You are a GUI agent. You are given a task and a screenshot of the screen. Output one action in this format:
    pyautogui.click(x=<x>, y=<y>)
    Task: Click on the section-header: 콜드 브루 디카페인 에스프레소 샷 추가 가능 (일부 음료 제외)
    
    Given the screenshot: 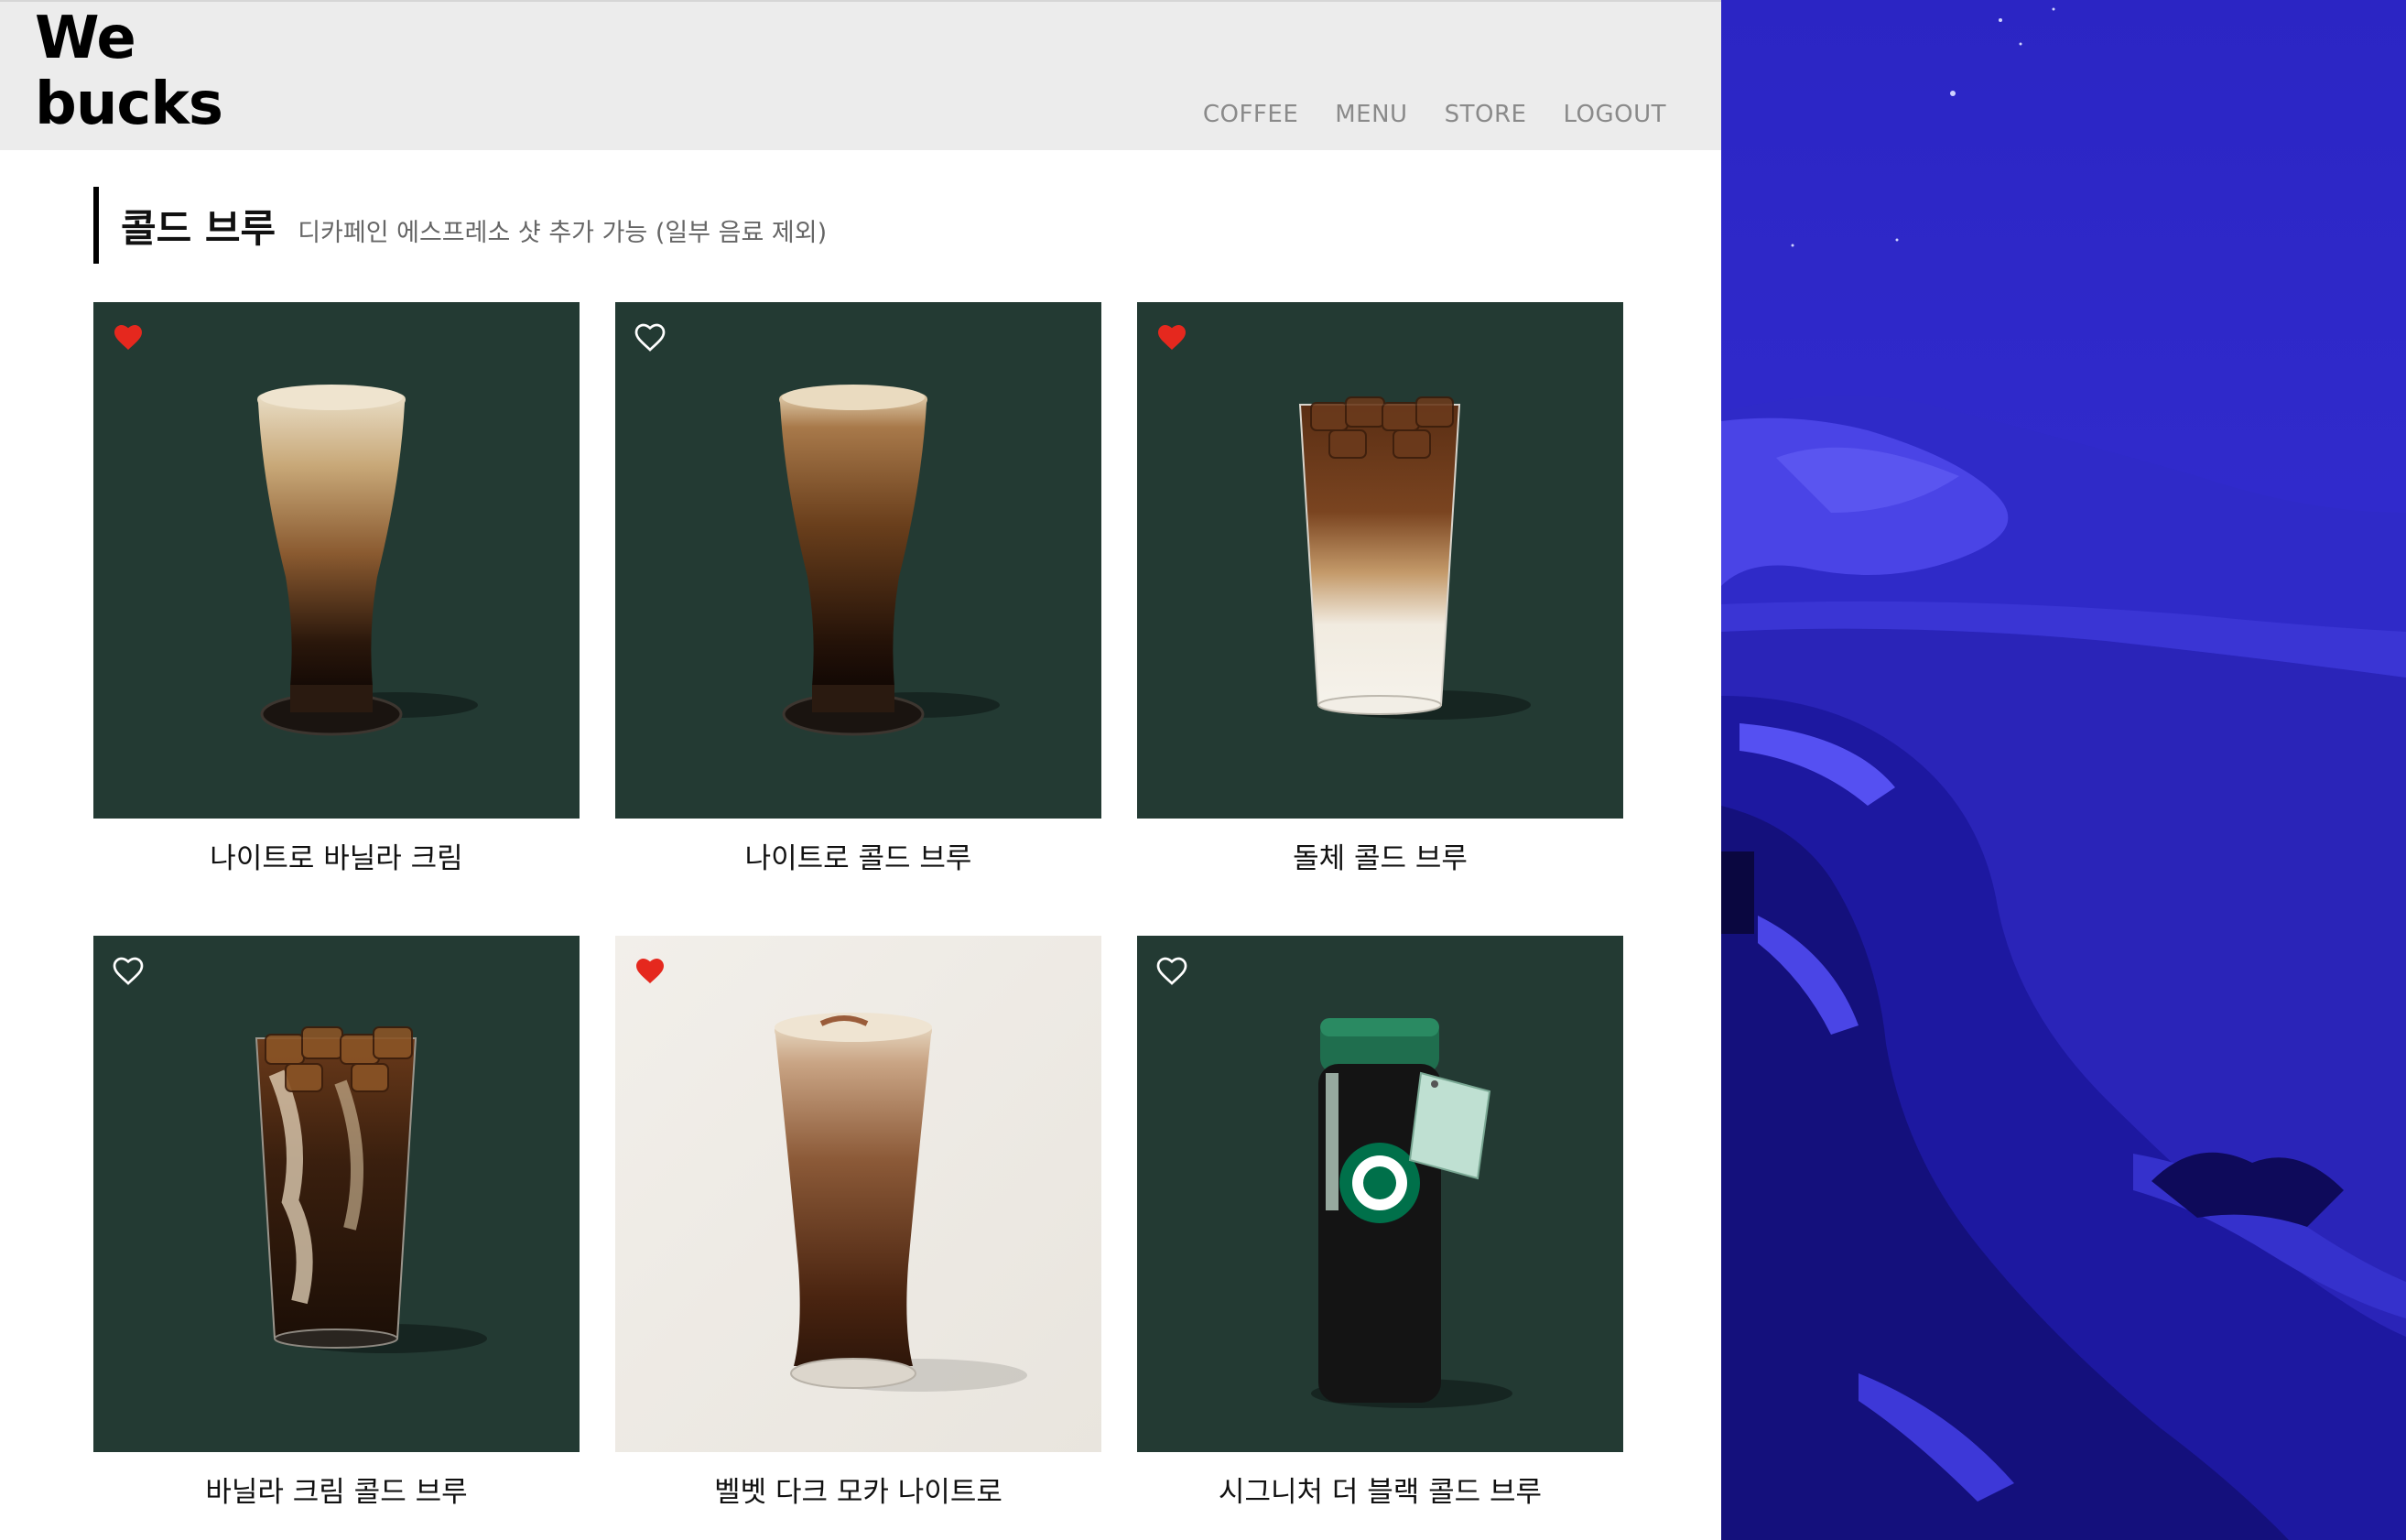 What is the action you would take?
    pyautogui.click(x=460, y=225)
    